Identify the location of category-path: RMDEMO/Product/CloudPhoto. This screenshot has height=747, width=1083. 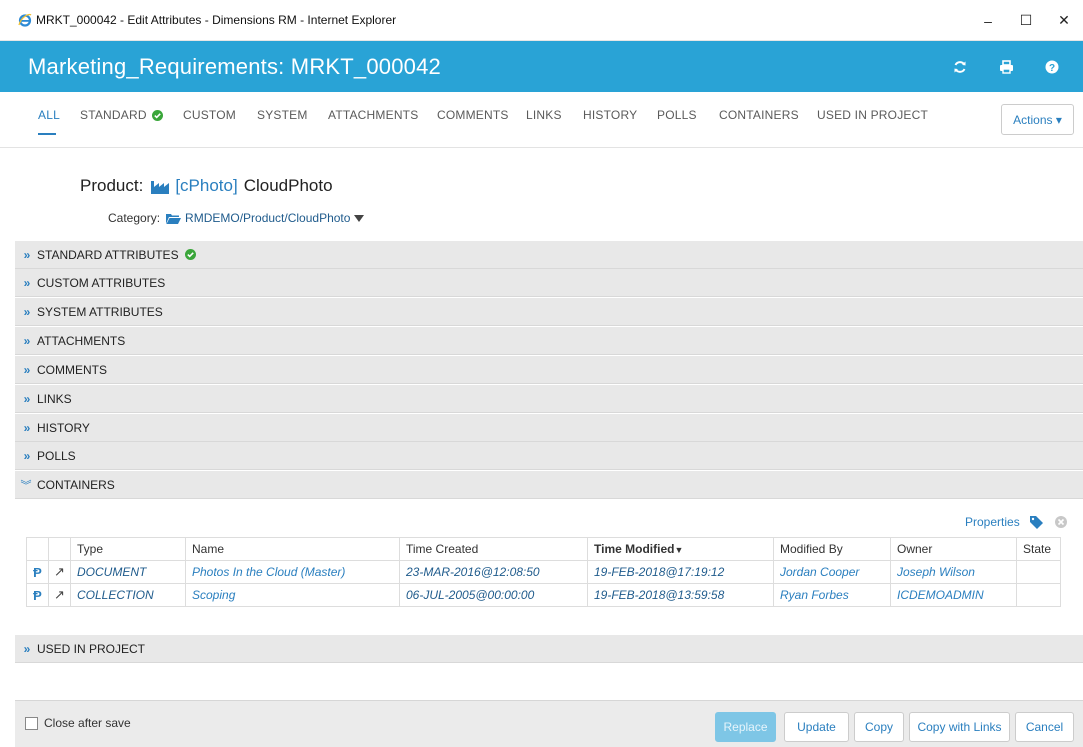
(267, 218).